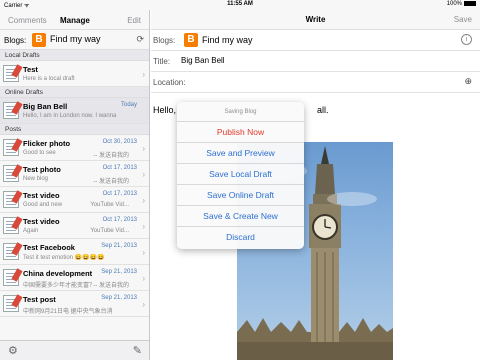 This screenshot has width=480, height=360. I want to click on editor-nav: Write Save, so click(315, 20).